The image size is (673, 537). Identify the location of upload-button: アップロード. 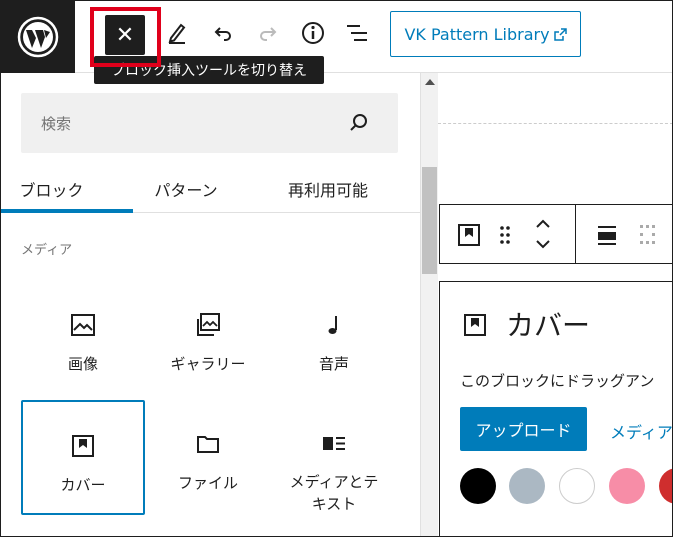
(523, 429).